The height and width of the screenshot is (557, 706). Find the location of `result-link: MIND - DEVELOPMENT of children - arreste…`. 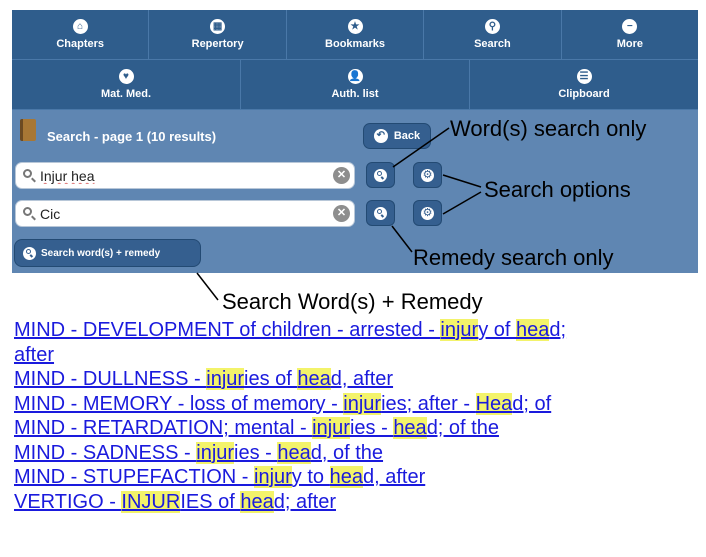

result-link: MIND - DEVELOPMENT of children - arreste… is located at coordinates (354, 330).